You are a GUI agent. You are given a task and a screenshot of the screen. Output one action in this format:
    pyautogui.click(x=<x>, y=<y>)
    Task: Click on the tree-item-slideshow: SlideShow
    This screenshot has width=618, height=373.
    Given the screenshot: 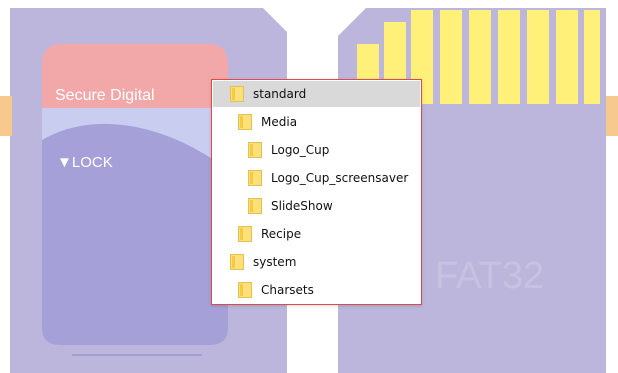 What is the action you would take?
    pyautogui.click(x=316, y=206)
    